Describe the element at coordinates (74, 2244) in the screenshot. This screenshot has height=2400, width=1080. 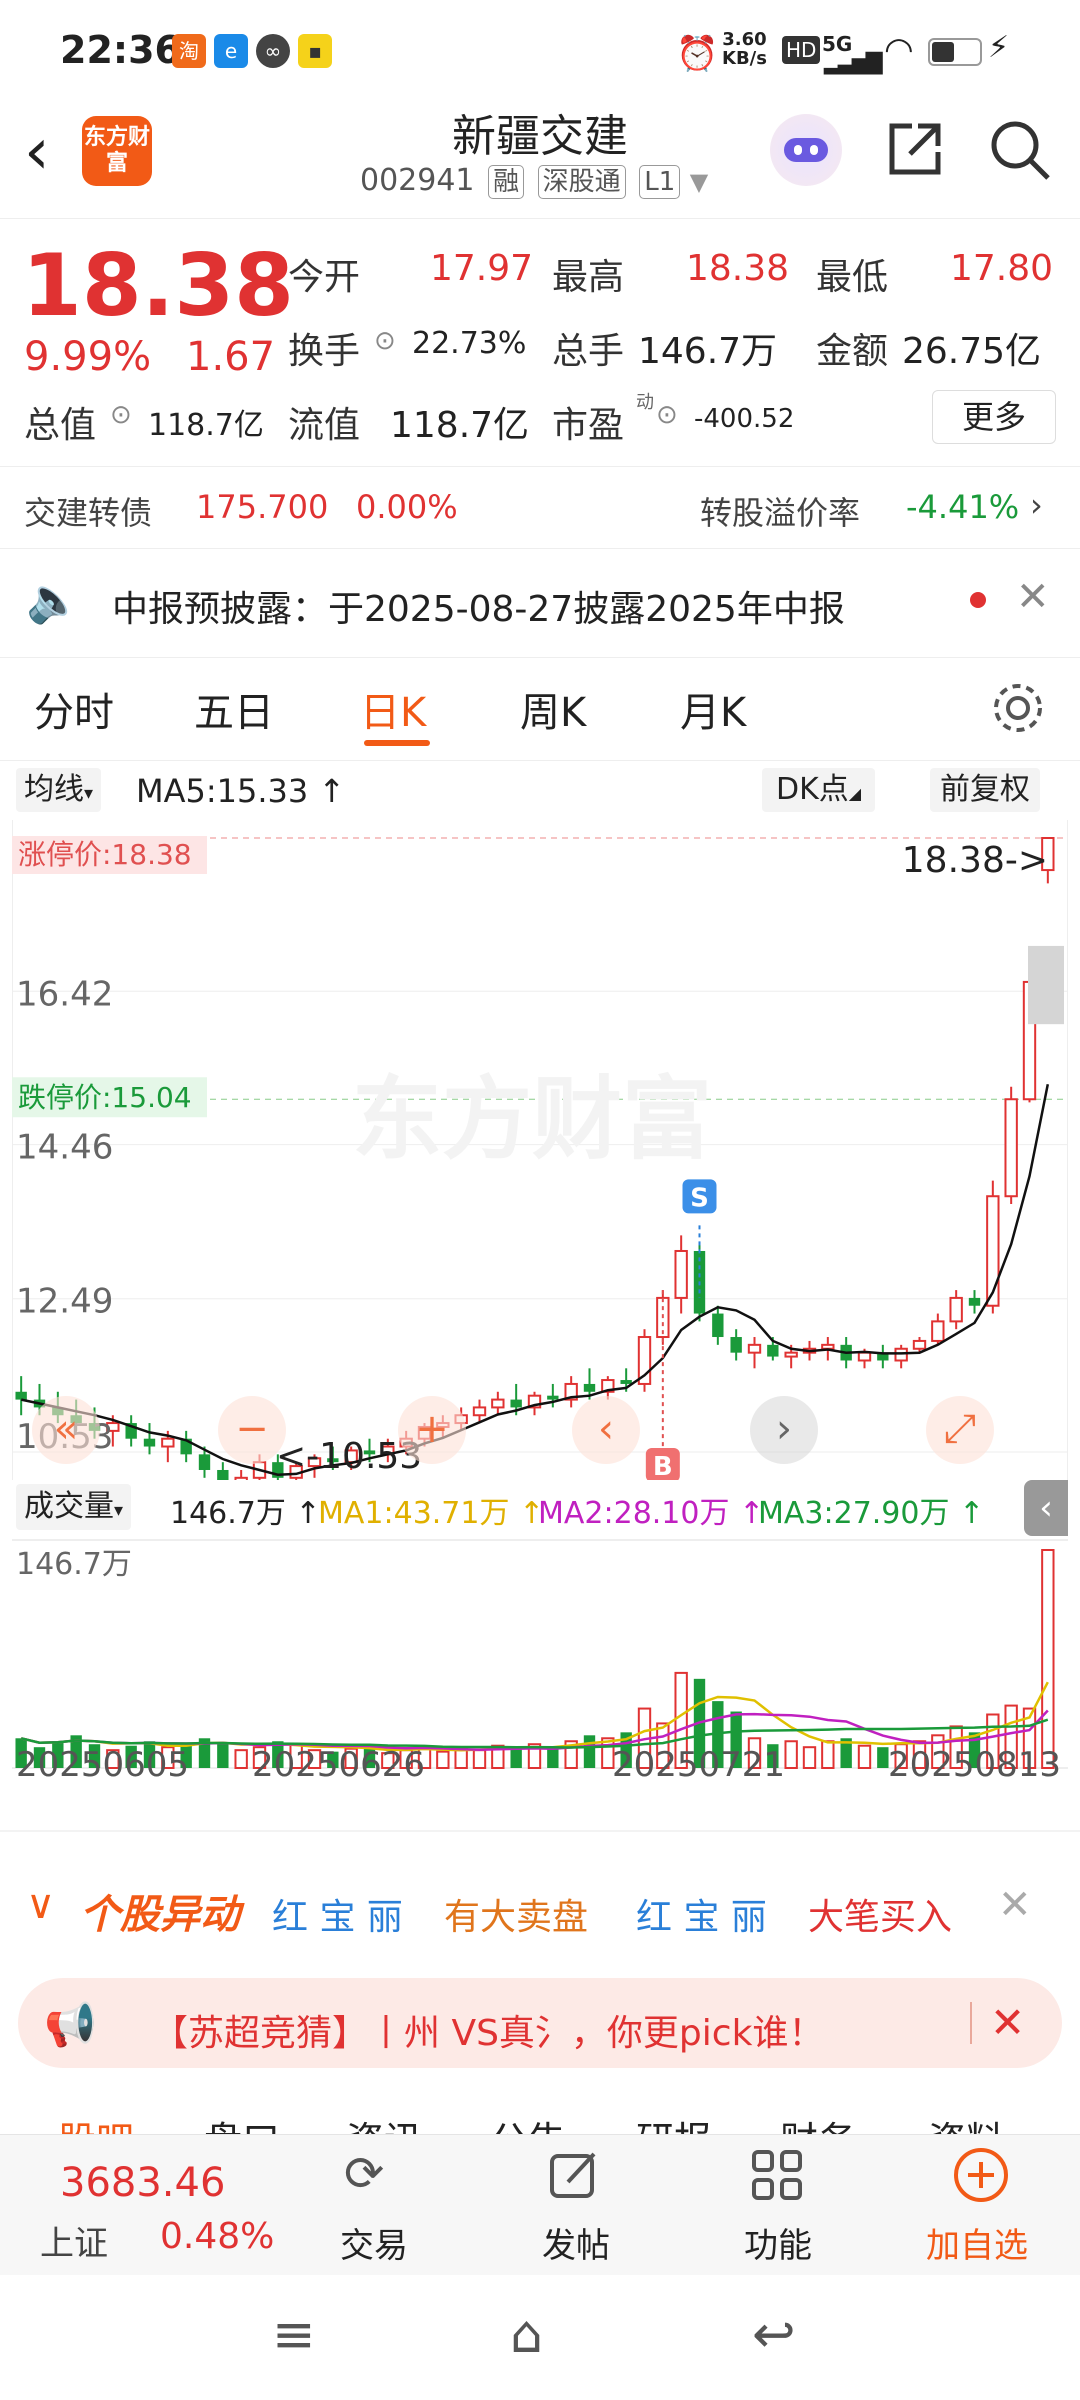
I see `index-name: 上证` at that location.